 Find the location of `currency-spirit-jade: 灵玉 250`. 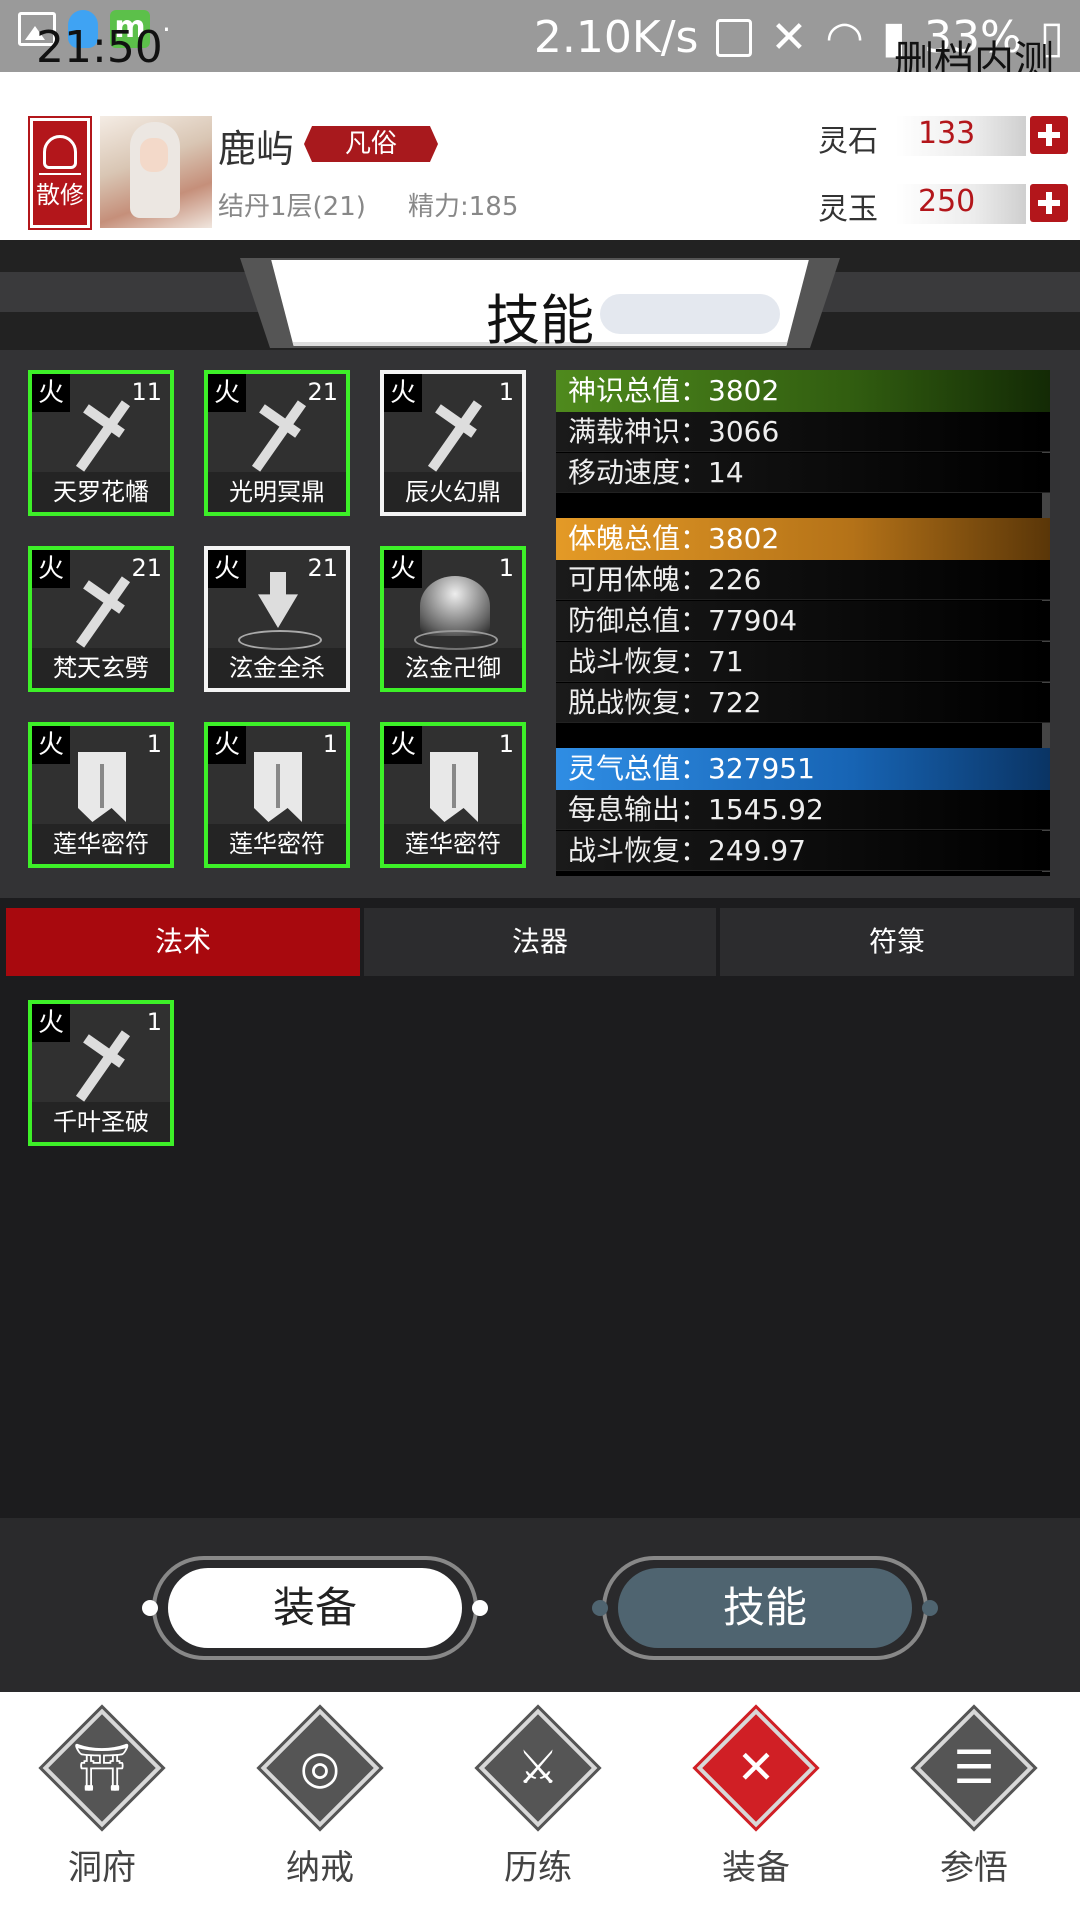

currency-spirit-jade: 灵玉 250 is located at coordinates (943, 203).